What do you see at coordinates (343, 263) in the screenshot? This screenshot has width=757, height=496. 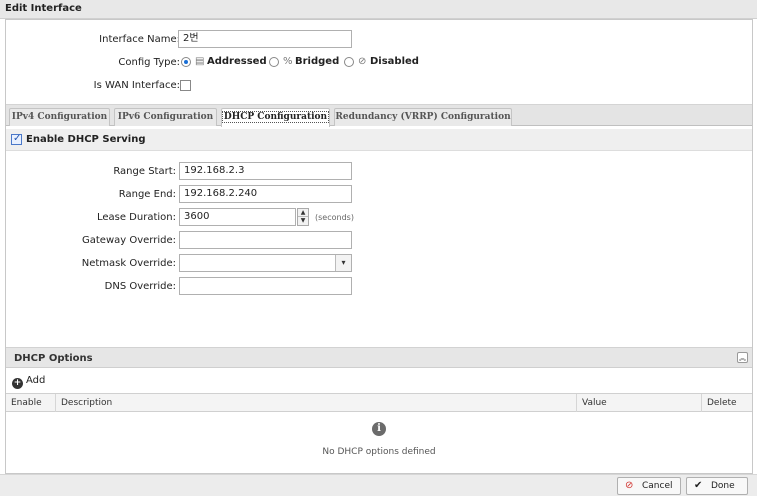 I see `chevron-down-icon: ▾` at bounding box center [343, 263].